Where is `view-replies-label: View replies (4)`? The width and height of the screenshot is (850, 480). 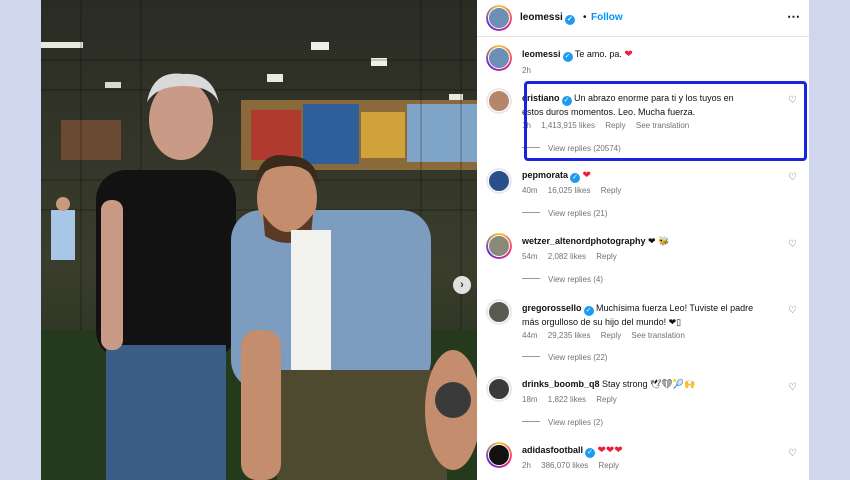
view-replies-label: View replies (4) is located at coordinates (575, 279).